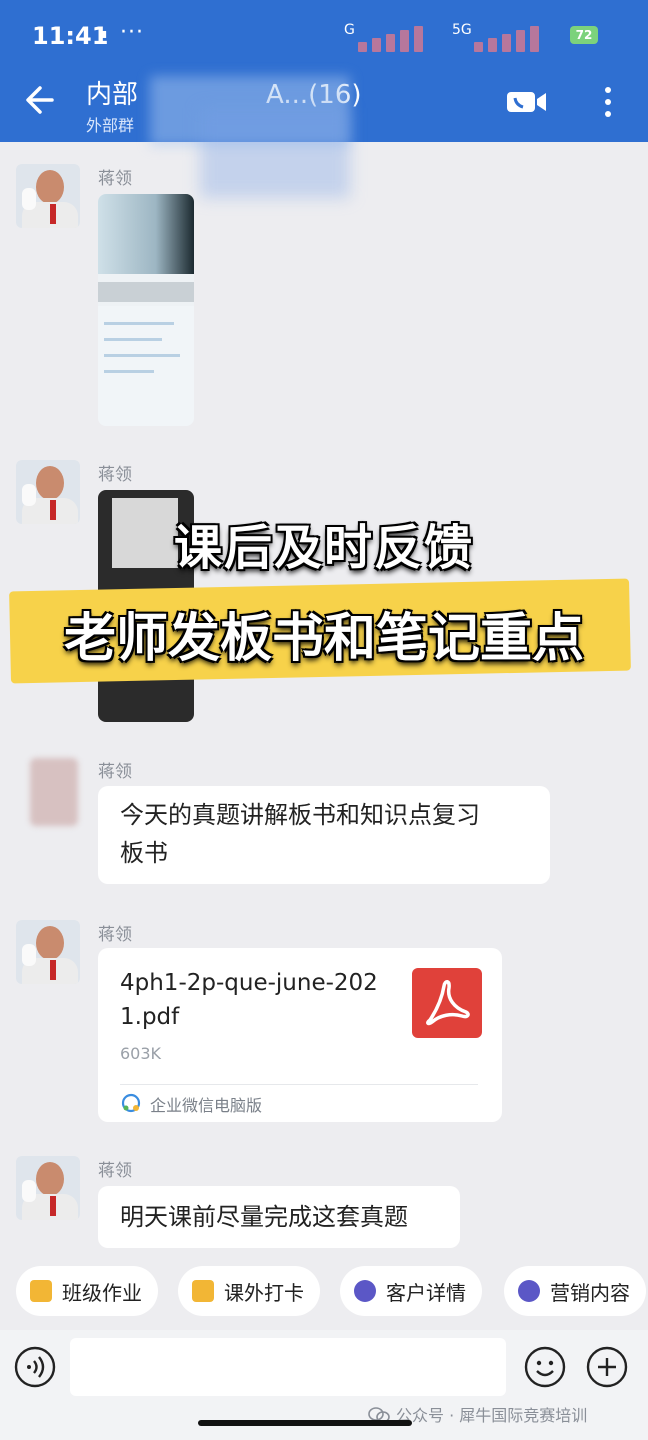 The width and height of the screenshot is (648, 1440). I want to click on chip-homework: 班级作业, so click(87, 1291).